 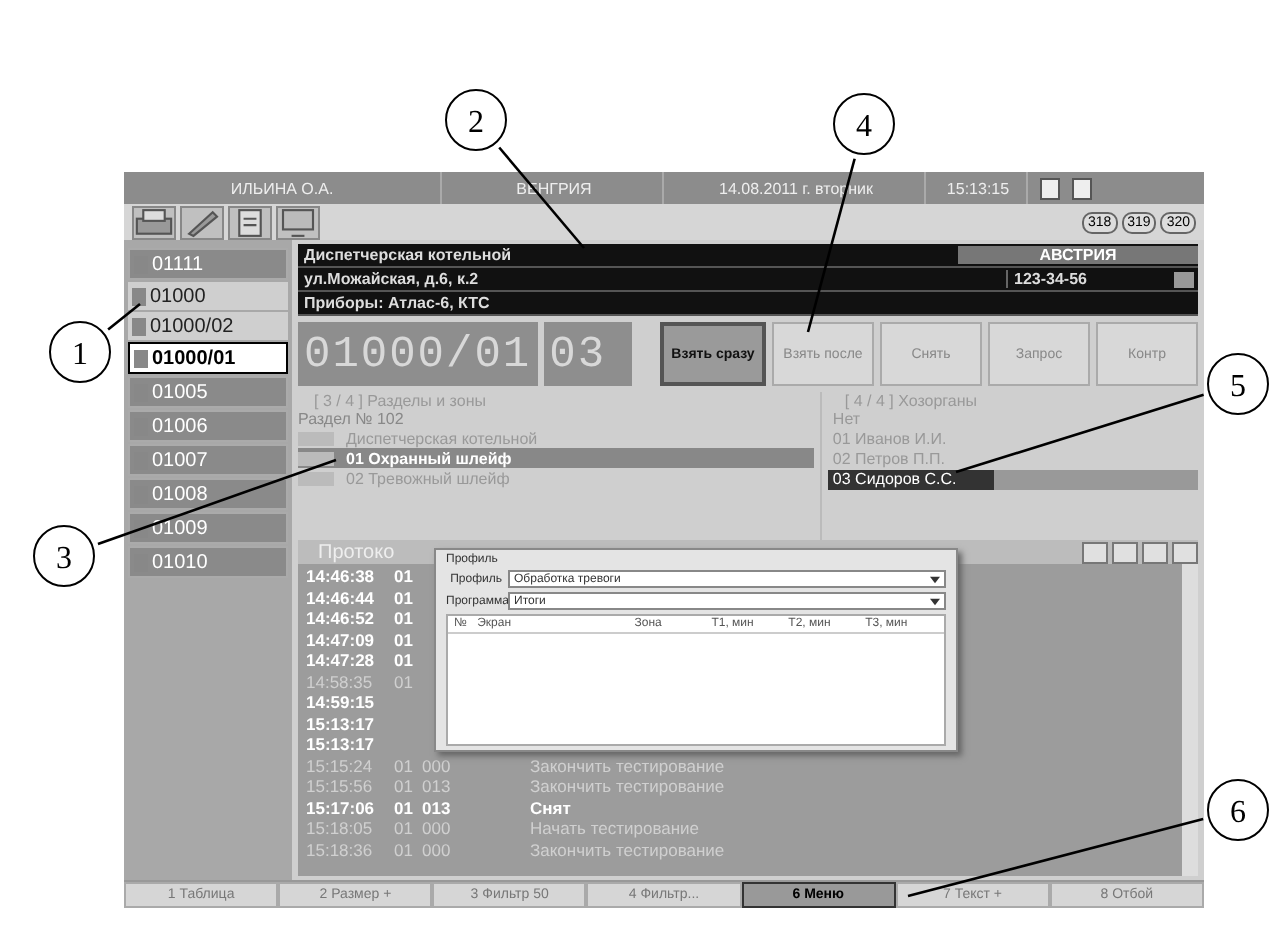 I want to click on object-number: 01000/01, so click(x=418, y=354).